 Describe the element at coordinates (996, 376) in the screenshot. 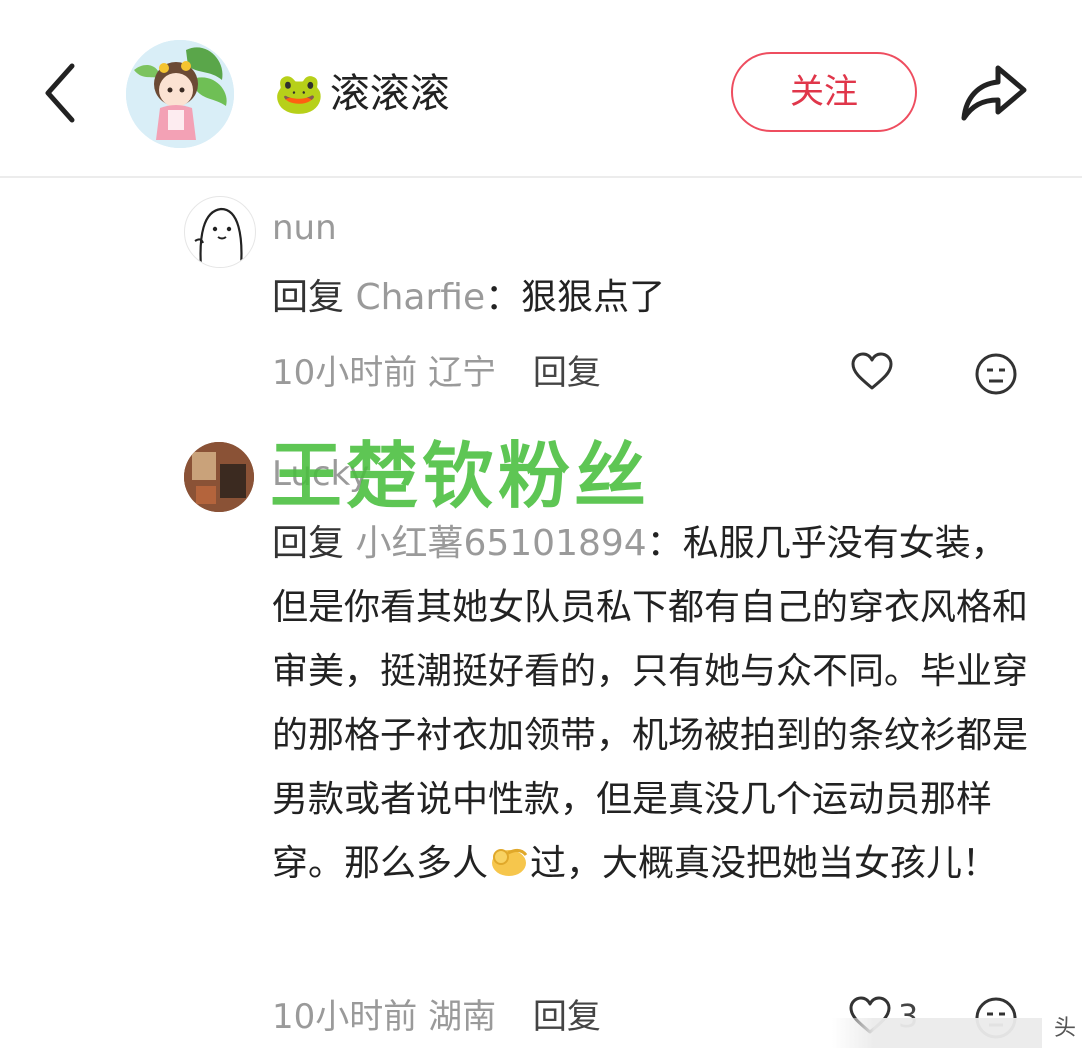

I see `dislike-face-icon` at that location.